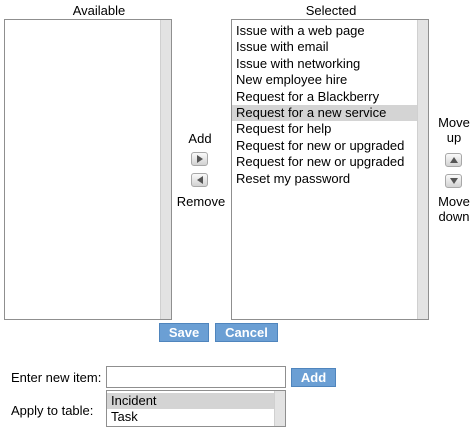  Describe the element at coordinates (279, 408) in the screenshot. I see `apply-table-scrollbar` at that location.